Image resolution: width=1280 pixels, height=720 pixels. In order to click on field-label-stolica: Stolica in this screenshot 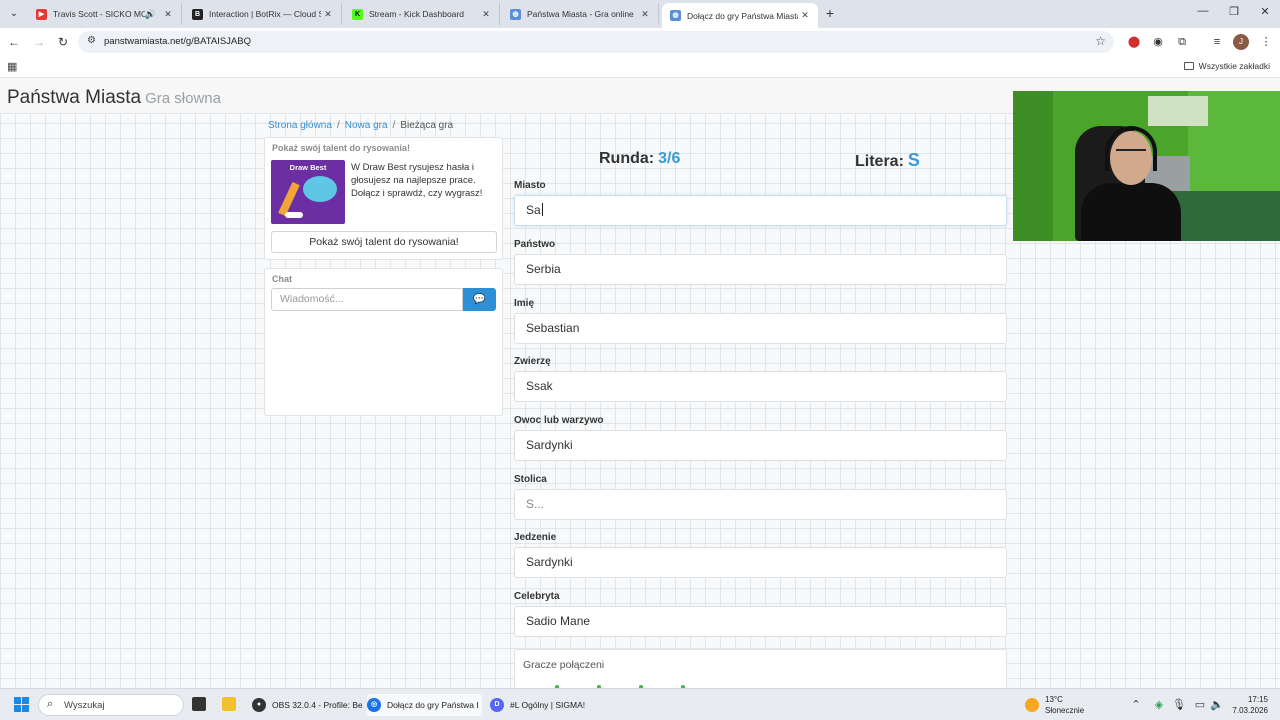, I will do `click(530, 479)`.